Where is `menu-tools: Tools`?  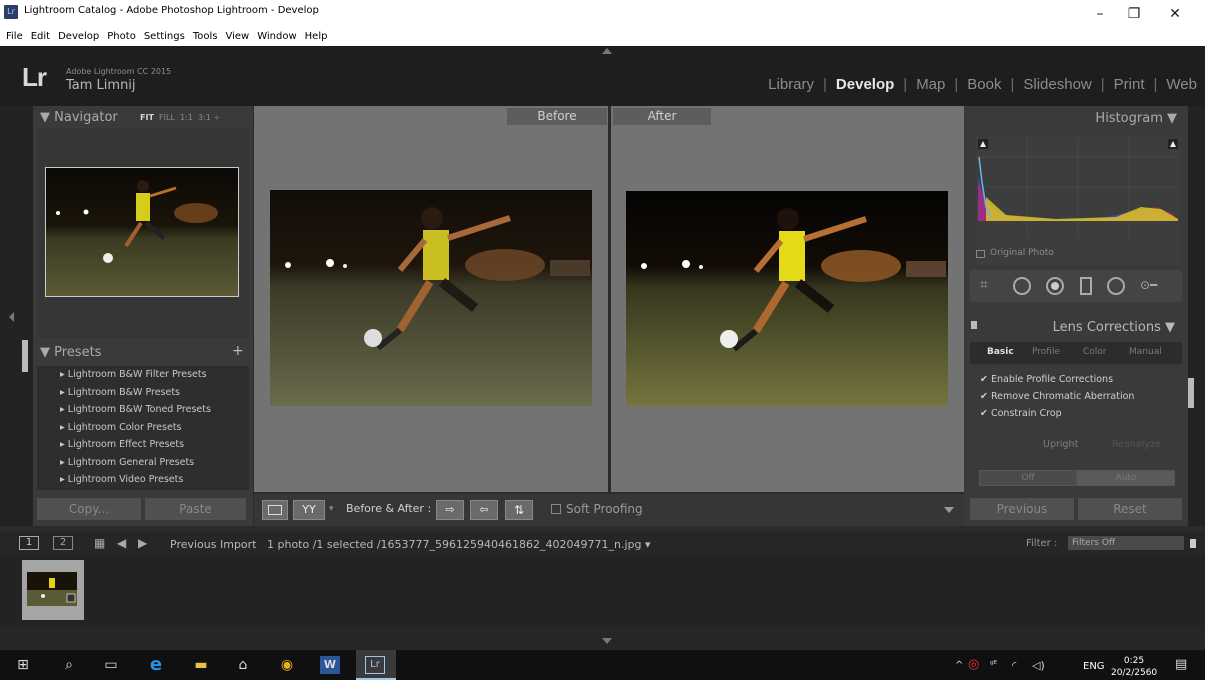 menu-tools: Tools is located at coordinates (205, 37).